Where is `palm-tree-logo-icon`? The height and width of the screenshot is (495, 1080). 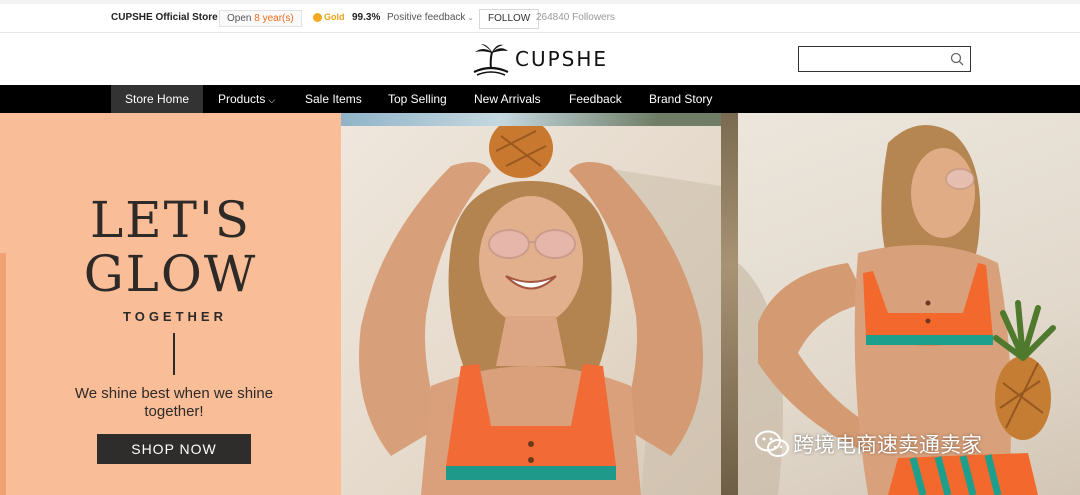 palm-tree-logo-icon is located at coordinates (491, 60).